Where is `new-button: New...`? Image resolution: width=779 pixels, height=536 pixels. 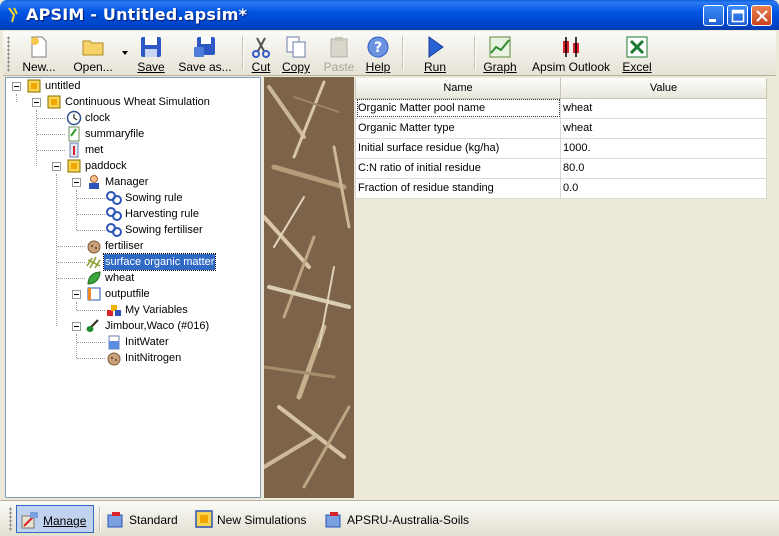
new-button: New... is located at coordinates (39, 54).